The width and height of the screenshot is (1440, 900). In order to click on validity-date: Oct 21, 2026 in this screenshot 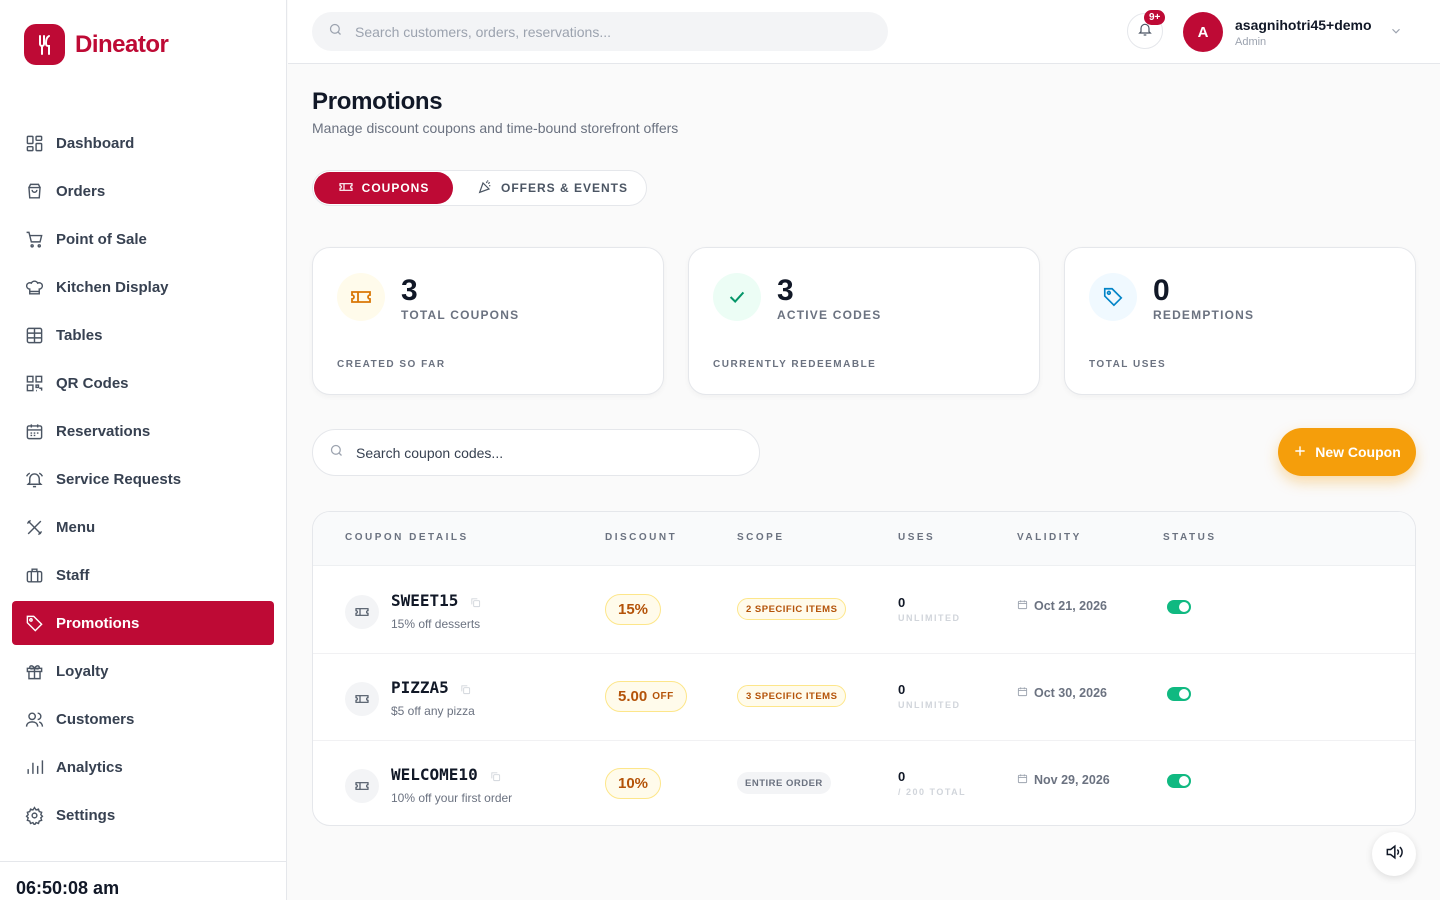, I will do `click(1070, 606)`.